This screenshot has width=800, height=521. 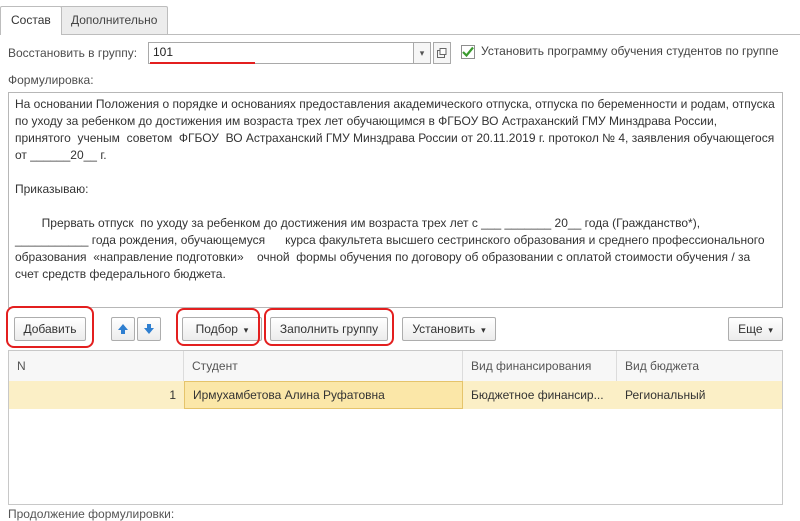 What do you see at coordinates (202, 63) in the screenshot?
I see `annotation-underline` at bounding box center [202, 63].